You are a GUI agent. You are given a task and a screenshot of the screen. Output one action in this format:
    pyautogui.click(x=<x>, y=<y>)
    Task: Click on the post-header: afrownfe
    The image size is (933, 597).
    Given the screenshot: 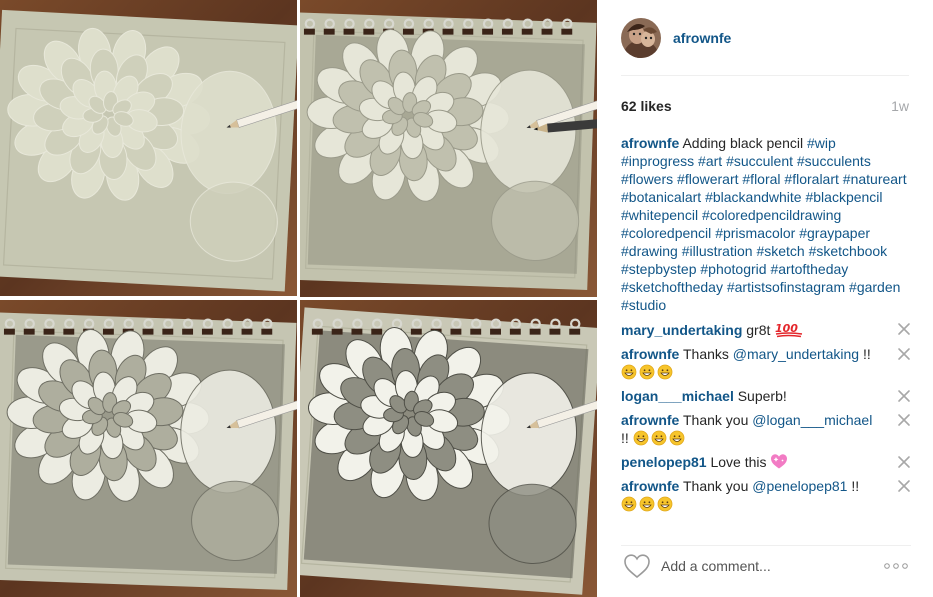 What is the action you would take?
    pyautogui.click(x=765, y=47)
    